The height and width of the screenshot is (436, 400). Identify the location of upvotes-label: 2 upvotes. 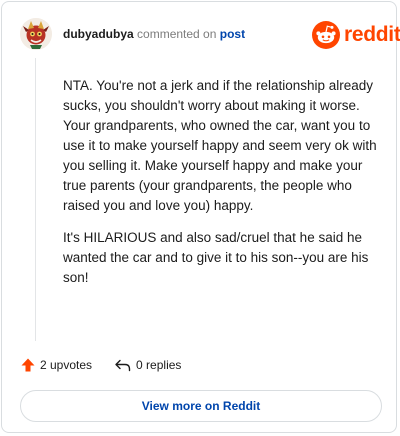
(66, 365).